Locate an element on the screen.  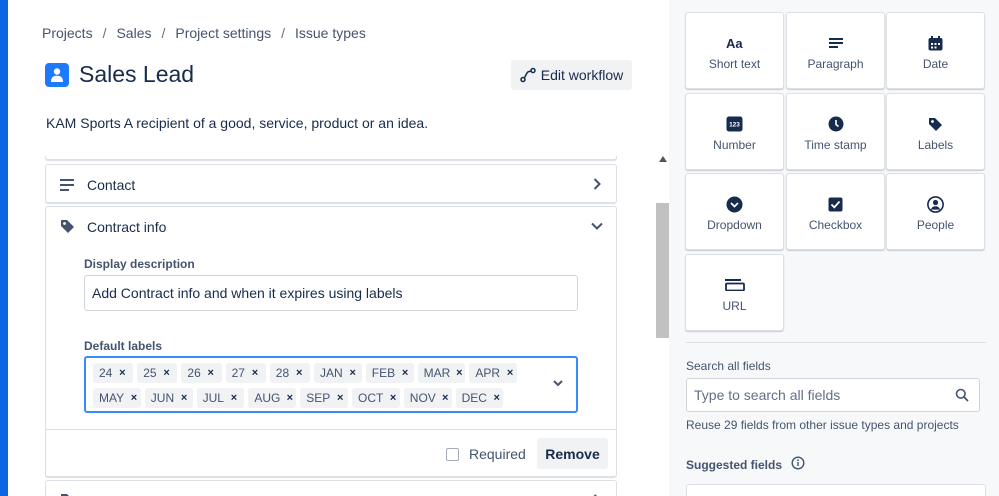
field-type-time-stamp: Time stamp is located at coordinates (835, 131).